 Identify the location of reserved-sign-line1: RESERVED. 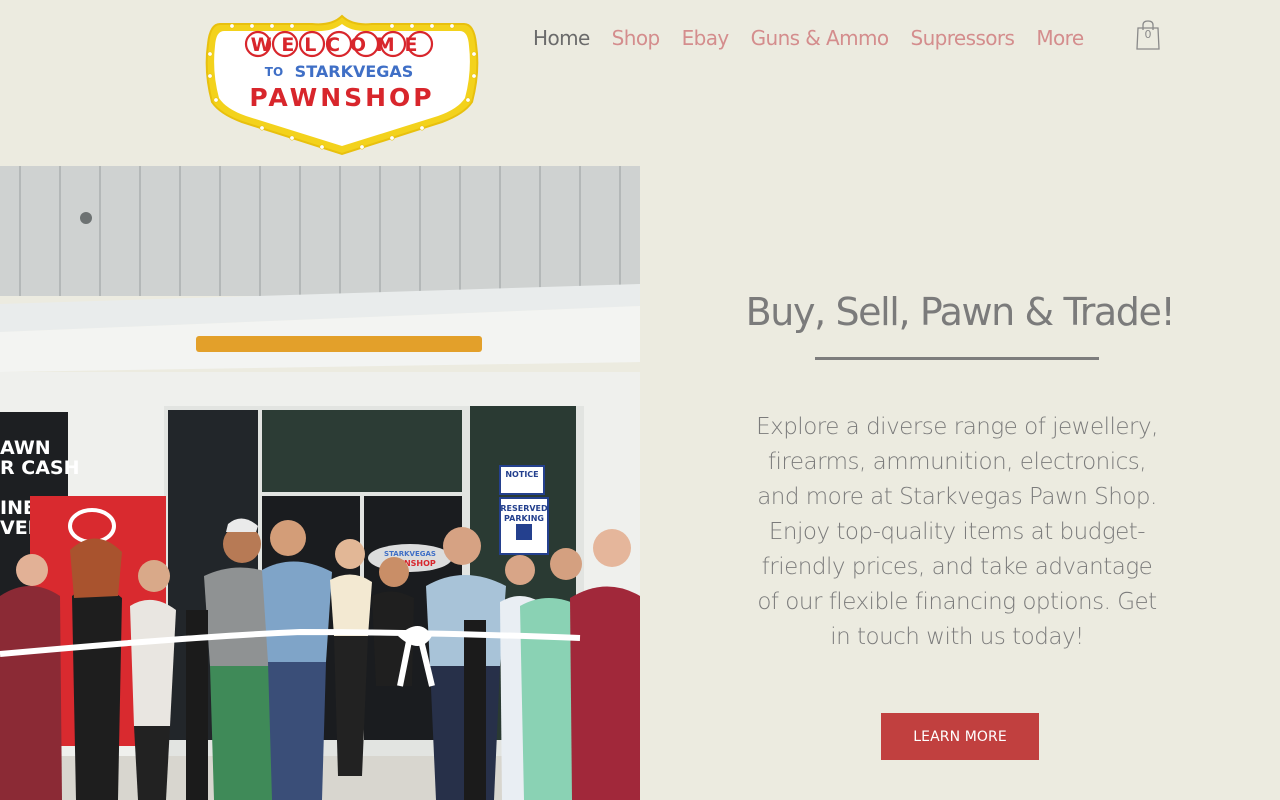
(524, 508).